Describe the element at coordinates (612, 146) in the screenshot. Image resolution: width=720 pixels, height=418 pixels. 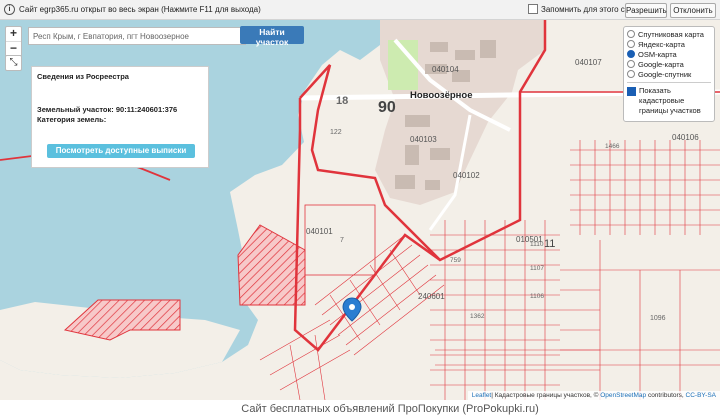
I see `label-parcel-1466: 1466` at that location.